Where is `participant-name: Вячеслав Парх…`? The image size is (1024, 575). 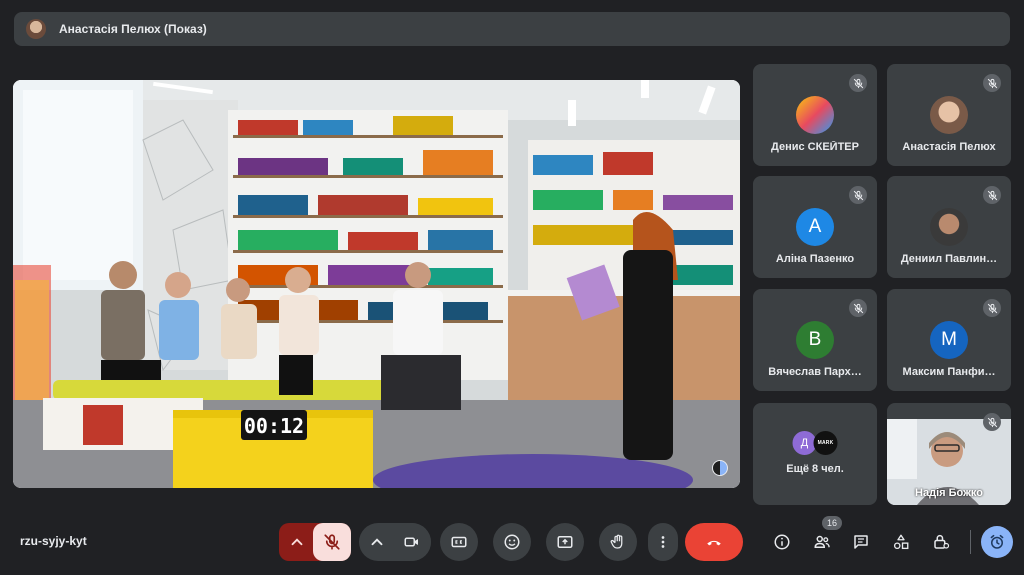
participant-name: Вячеслав Парх… is located at coordinates (815, 372).